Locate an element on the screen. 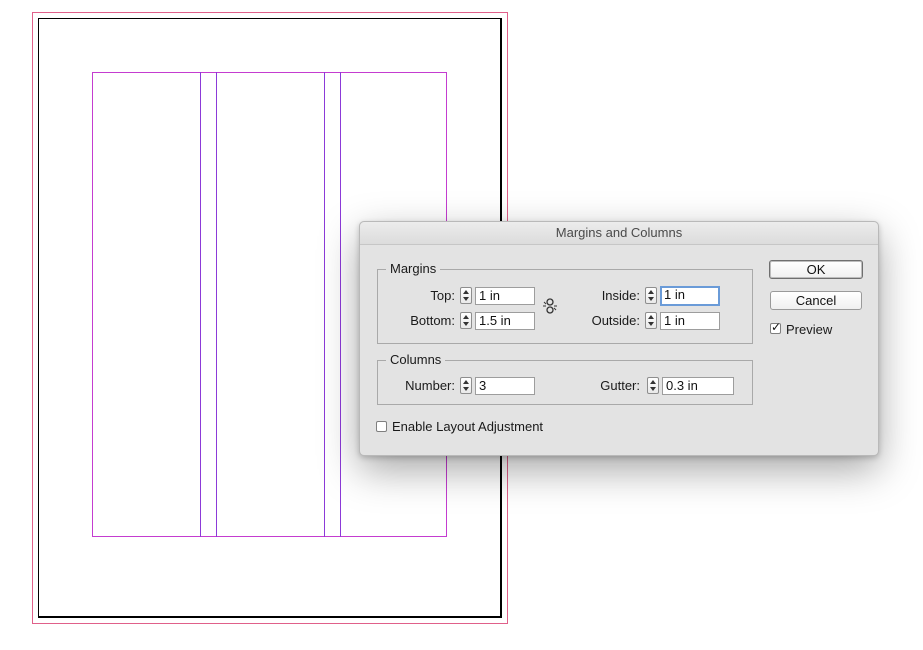 Image resolution: width=923 pixels, height=650 pixels. enable-layout-adjustment-checkbox is located at coordinates (381, 426).